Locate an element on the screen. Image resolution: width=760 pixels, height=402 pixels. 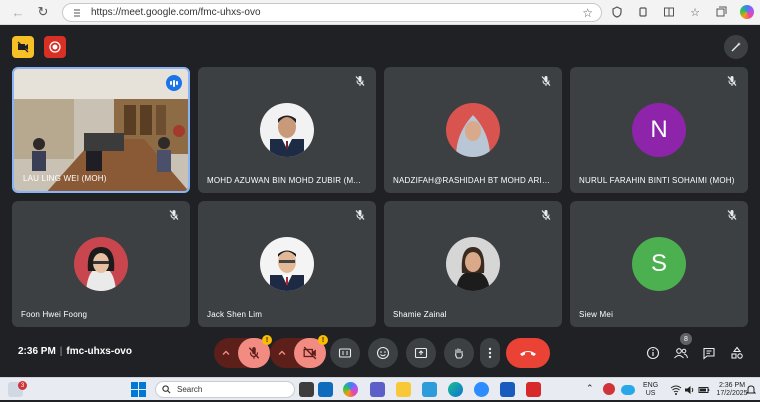
search-icon is located at coordinates (166, 389).